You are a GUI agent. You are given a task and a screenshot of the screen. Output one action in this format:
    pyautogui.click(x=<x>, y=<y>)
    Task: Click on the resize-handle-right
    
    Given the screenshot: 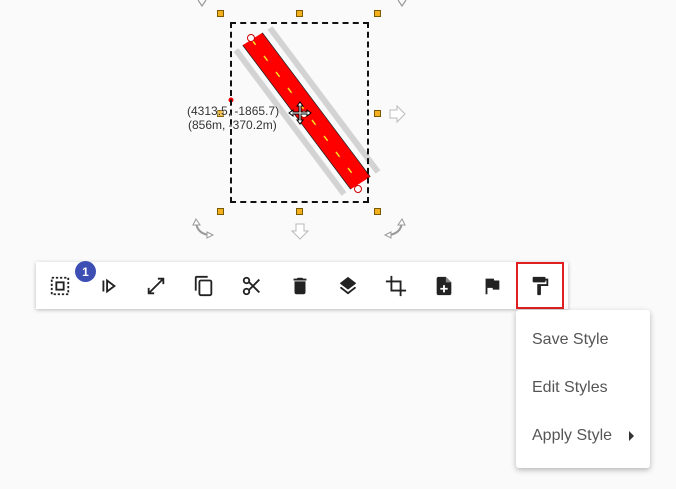 What is the action you would take?
    pyautogui.click(x=377, y=113)
    